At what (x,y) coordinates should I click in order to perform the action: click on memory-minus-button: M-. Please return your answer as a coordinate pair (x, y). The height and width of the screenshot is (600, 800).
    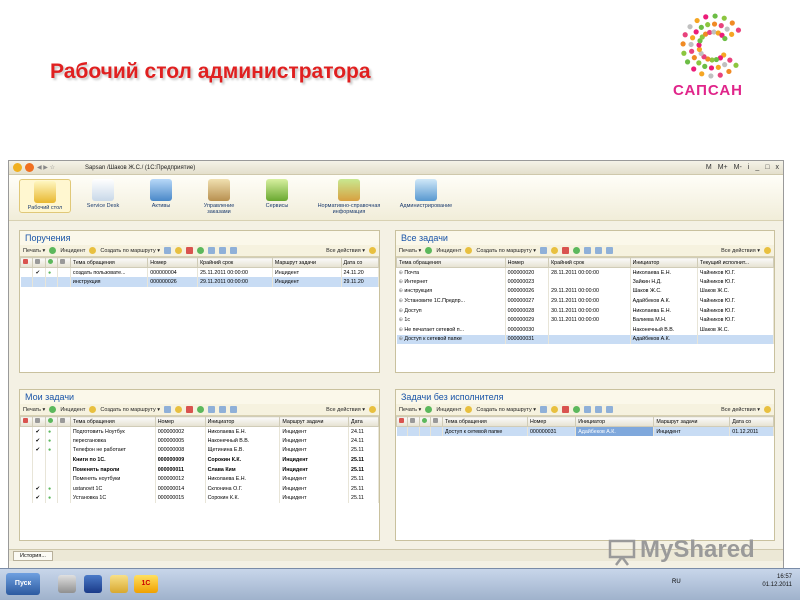
    Looking at the image, I should click on (738, 167).